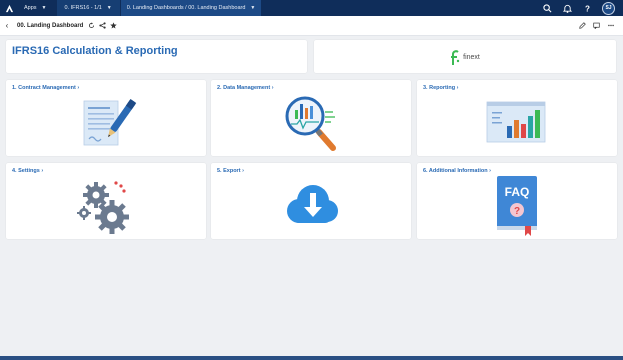  I want to click on tile-reporting: 3. Reporting ›, so click(517, 118).